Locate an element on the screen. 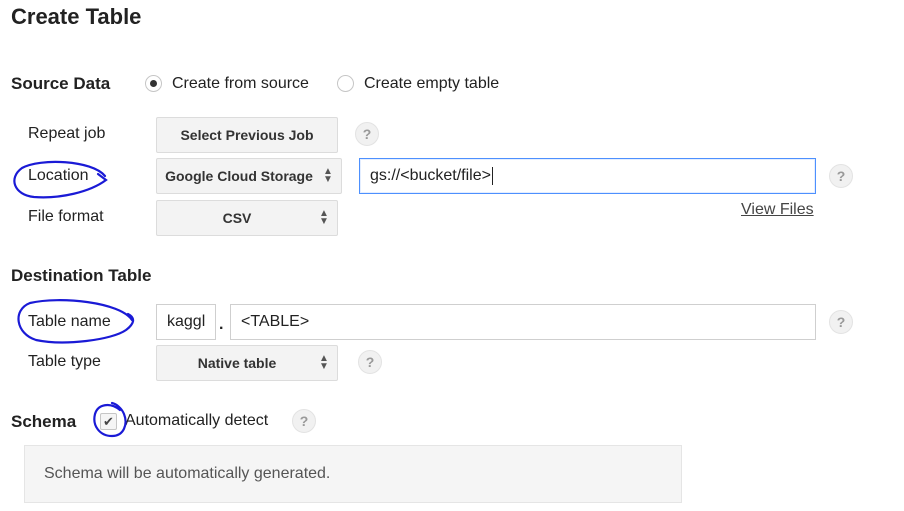  file-format-select: CSV ▲ ▼ is located at coordinates (247, 218).